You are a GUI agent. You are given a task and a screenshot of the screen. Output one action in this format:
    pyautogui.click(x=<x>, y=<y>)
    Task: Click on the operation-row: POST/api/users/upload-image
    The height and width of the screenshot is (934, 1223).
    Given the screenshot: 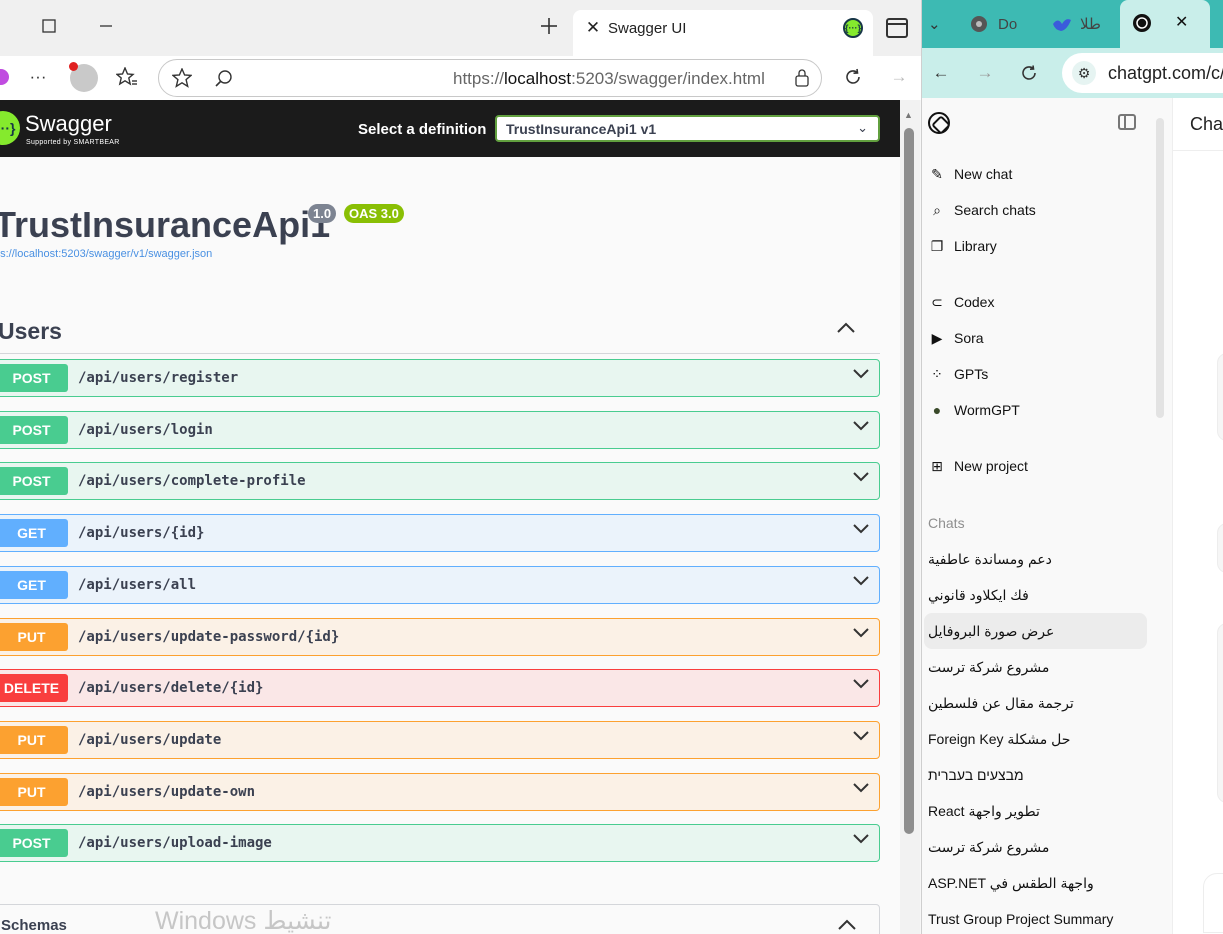 What is the action you would take?
    pyautogui.click(x=440, y=843)
    